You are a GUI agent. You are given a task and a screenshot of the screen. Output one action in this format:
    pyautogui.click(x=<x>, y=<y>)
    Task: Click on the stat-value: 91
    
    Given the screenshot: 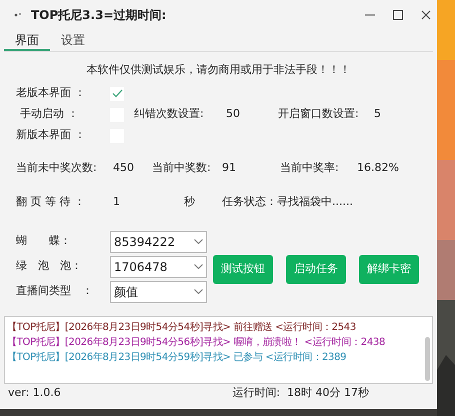 What is the action you would take?
    pyautogui.click(x=229, y=168)
    